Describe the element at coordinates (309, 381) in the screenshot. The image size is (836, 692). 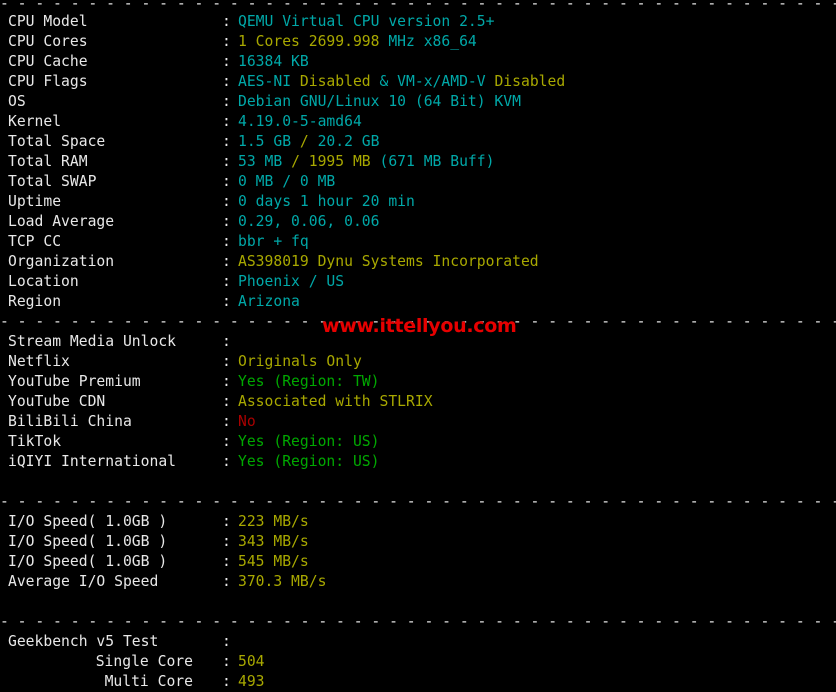
I see `info-row-value: Yes (Region: TW)` at that location.